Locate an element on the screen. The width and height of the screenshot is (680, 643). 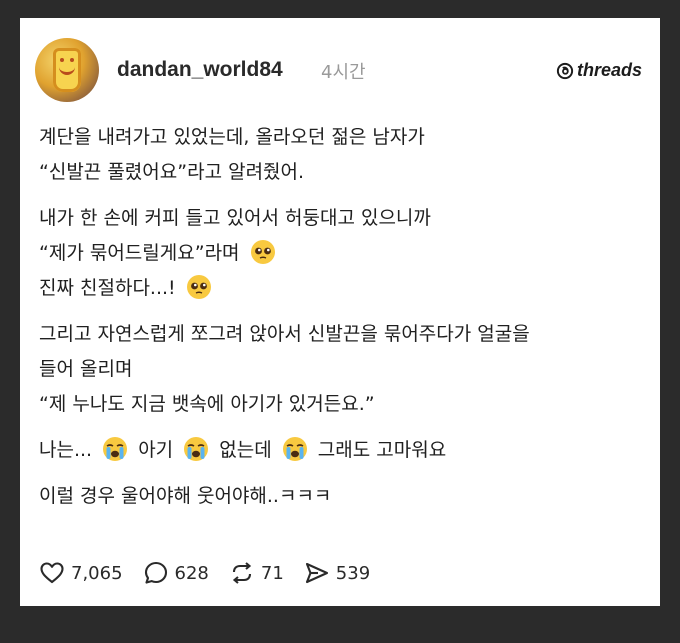
post-line: “제가 묶어드릴게요”라며 is located at coordinates (139, 253).